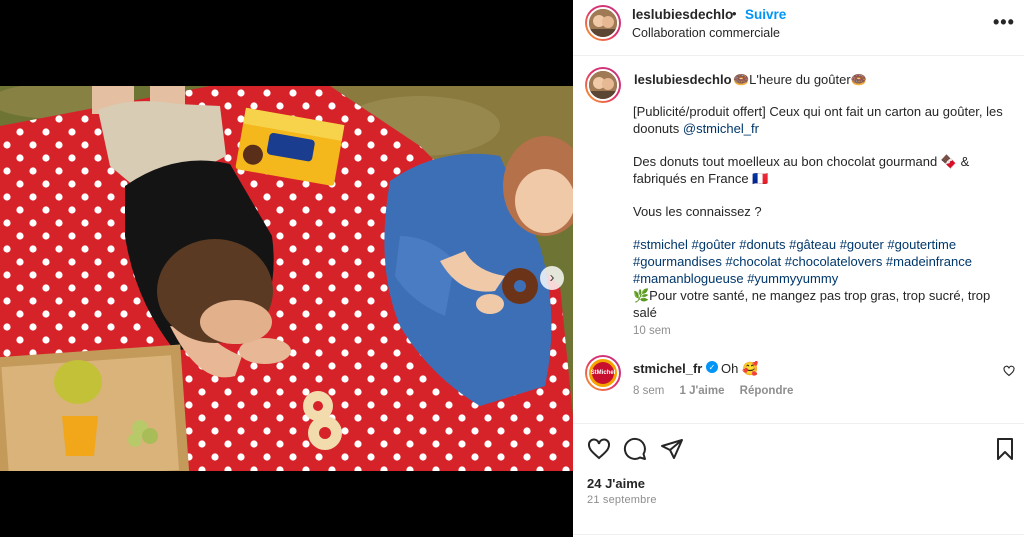 The height and width of the screenshot is (537, 1024). I want to click on caption-timestamp: 10 sem, so click(652, 331).